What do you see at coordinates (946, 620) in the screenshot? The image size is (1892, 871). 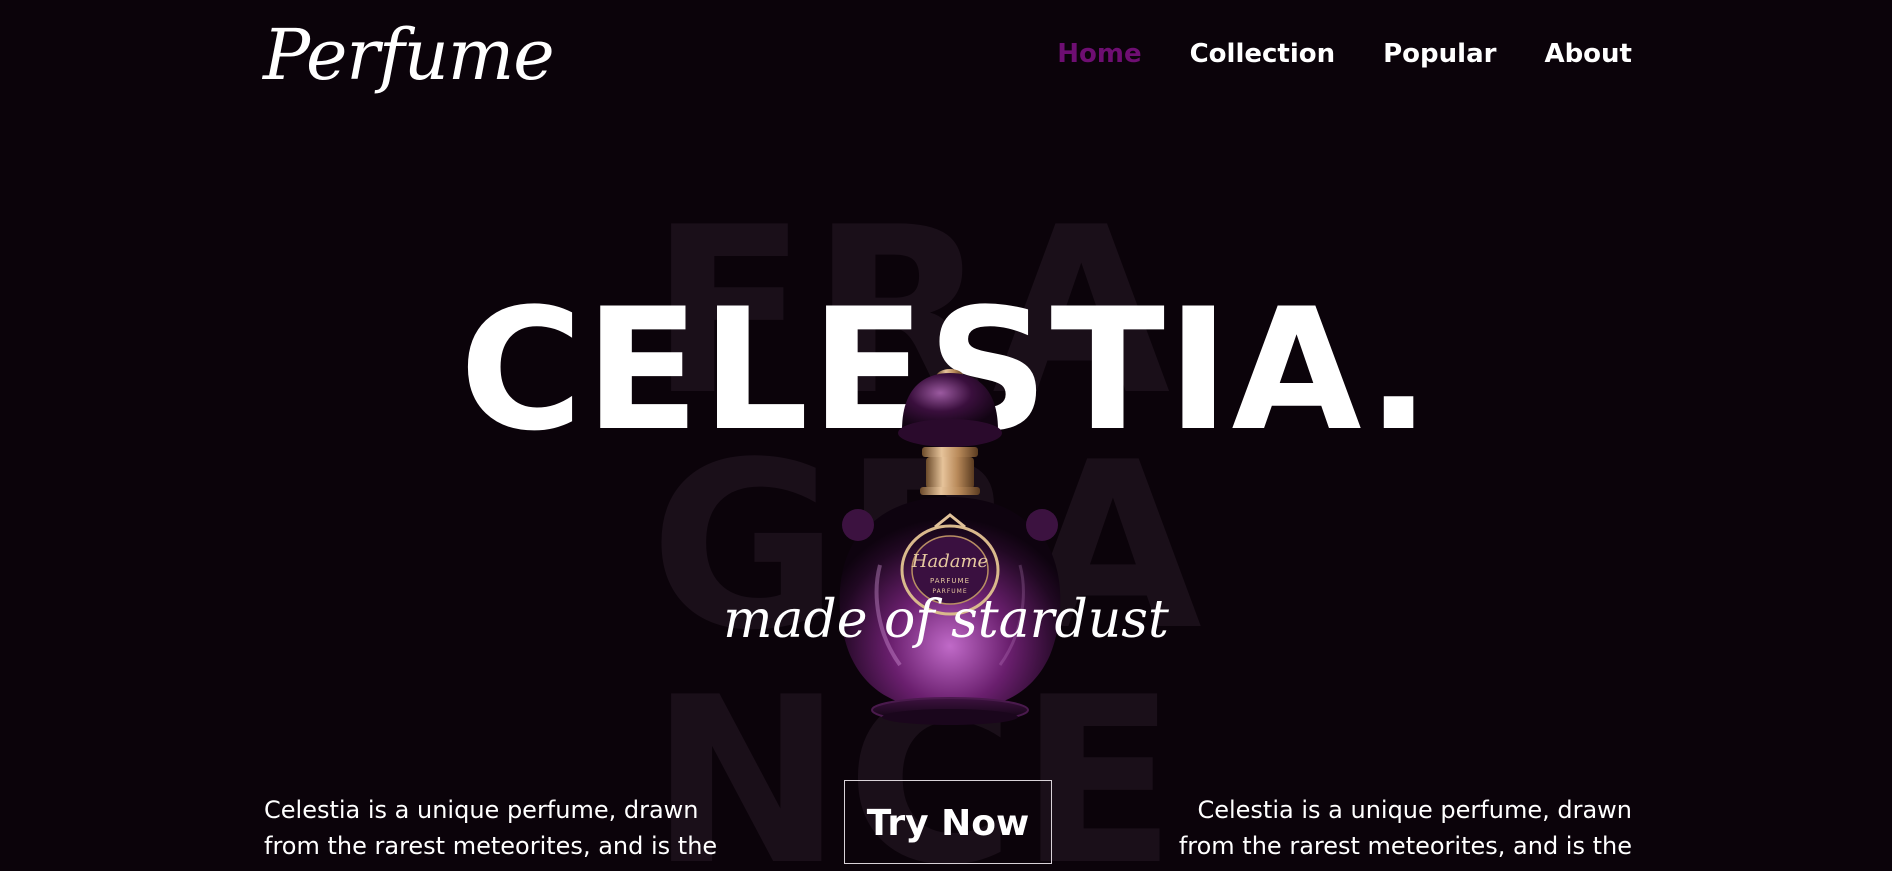 I see `hero-tagline: made of stardust` at bounding box center [946, 620].